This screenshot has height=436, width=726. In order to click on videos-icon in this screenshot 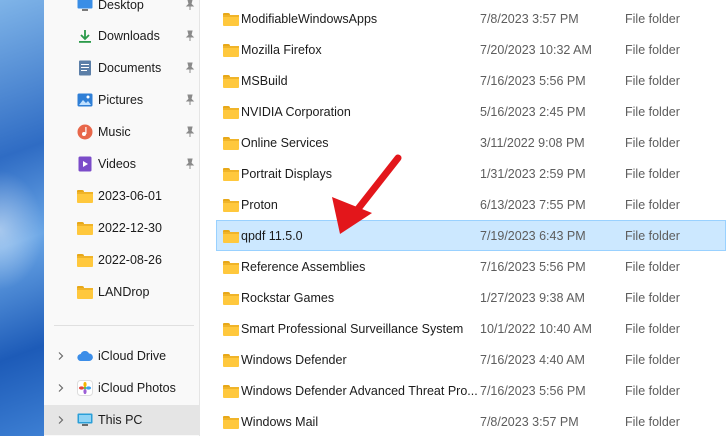, I will do `click(85, 164)`.